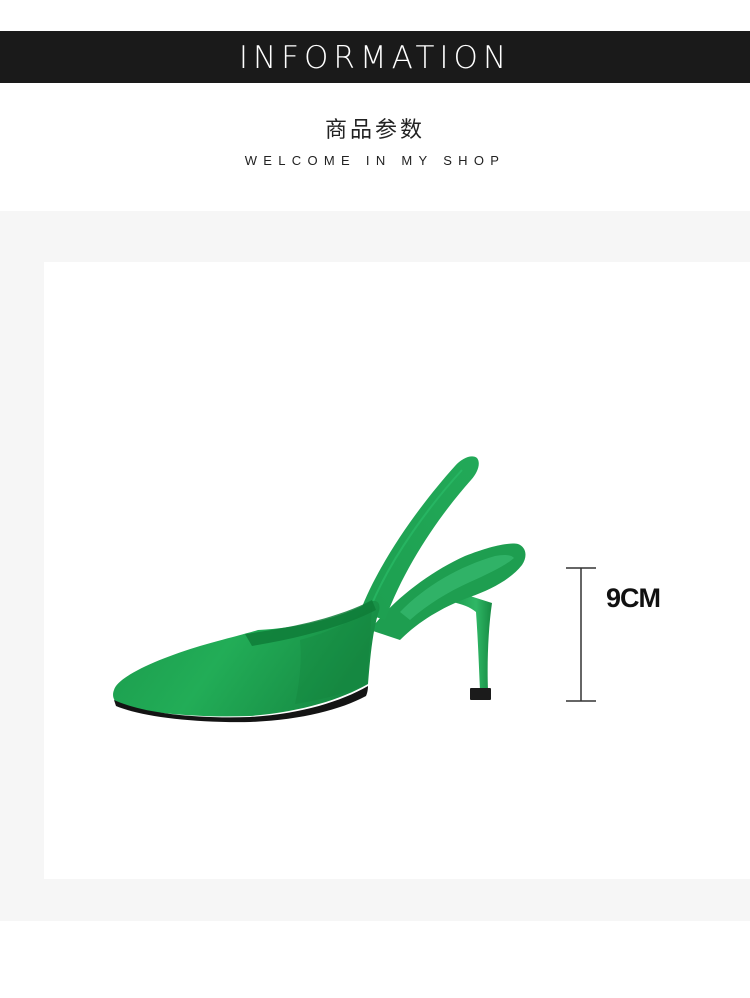 The height and width of the screenshot is (998, 750). Describe the element at coordinates (581, 634) in the screenshot. I see `heel-height-indicator` at that location.